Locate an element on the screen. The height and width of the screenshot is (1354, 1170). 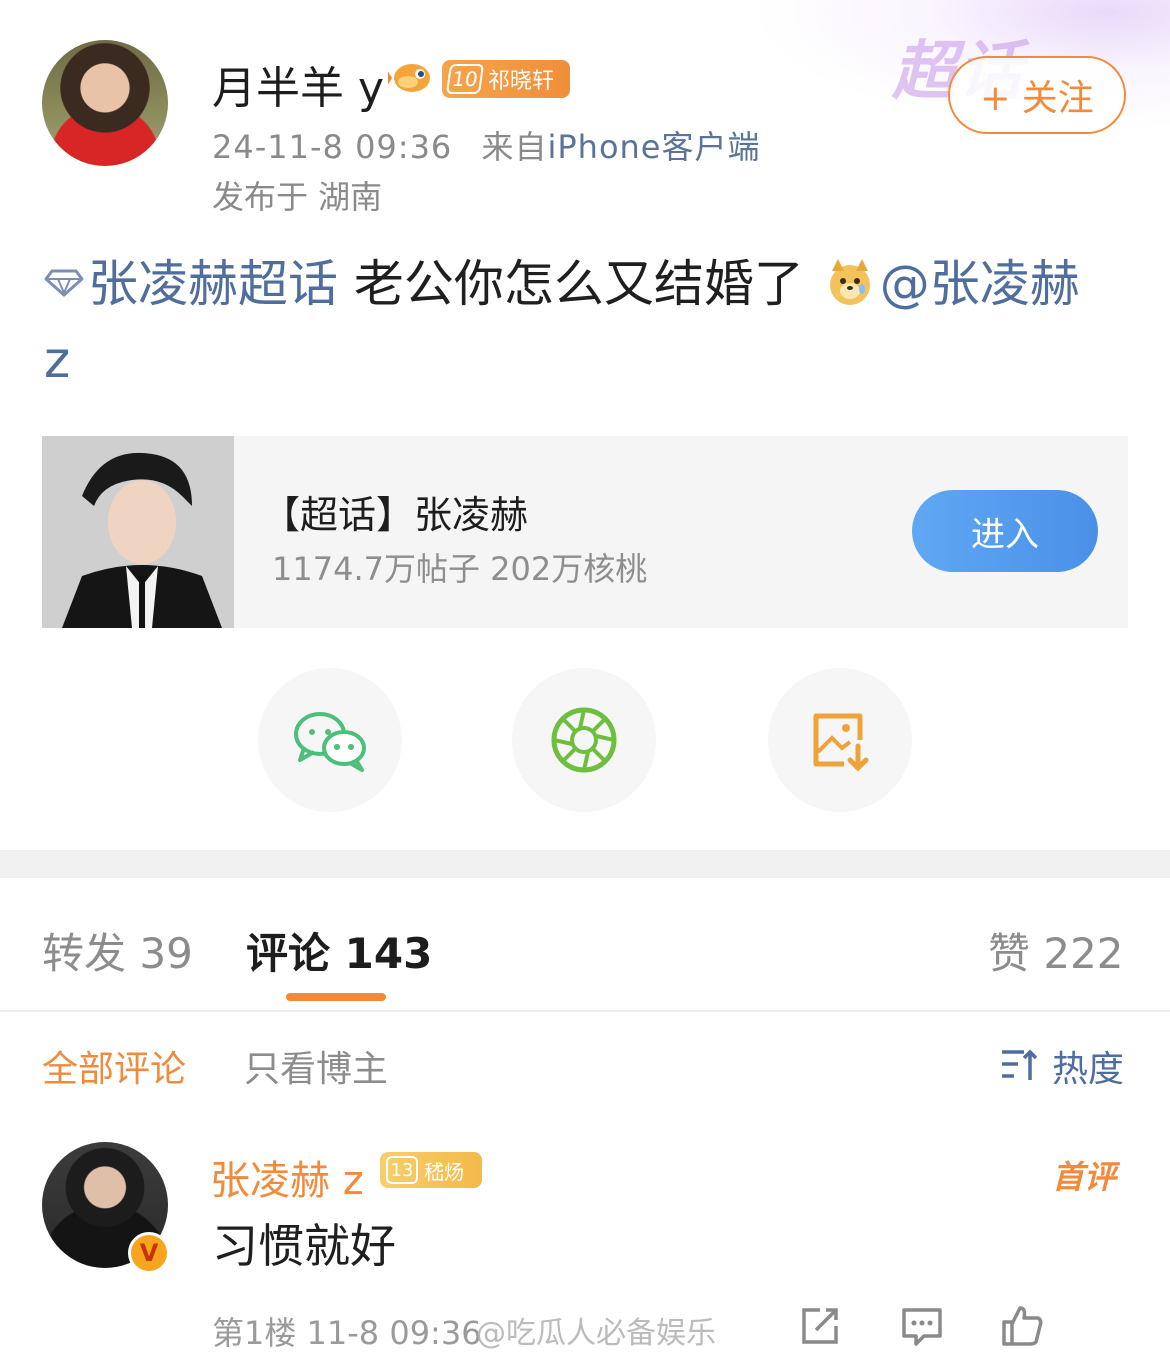
commenter-level-number: 13 is located at coordinates (402, 1170).